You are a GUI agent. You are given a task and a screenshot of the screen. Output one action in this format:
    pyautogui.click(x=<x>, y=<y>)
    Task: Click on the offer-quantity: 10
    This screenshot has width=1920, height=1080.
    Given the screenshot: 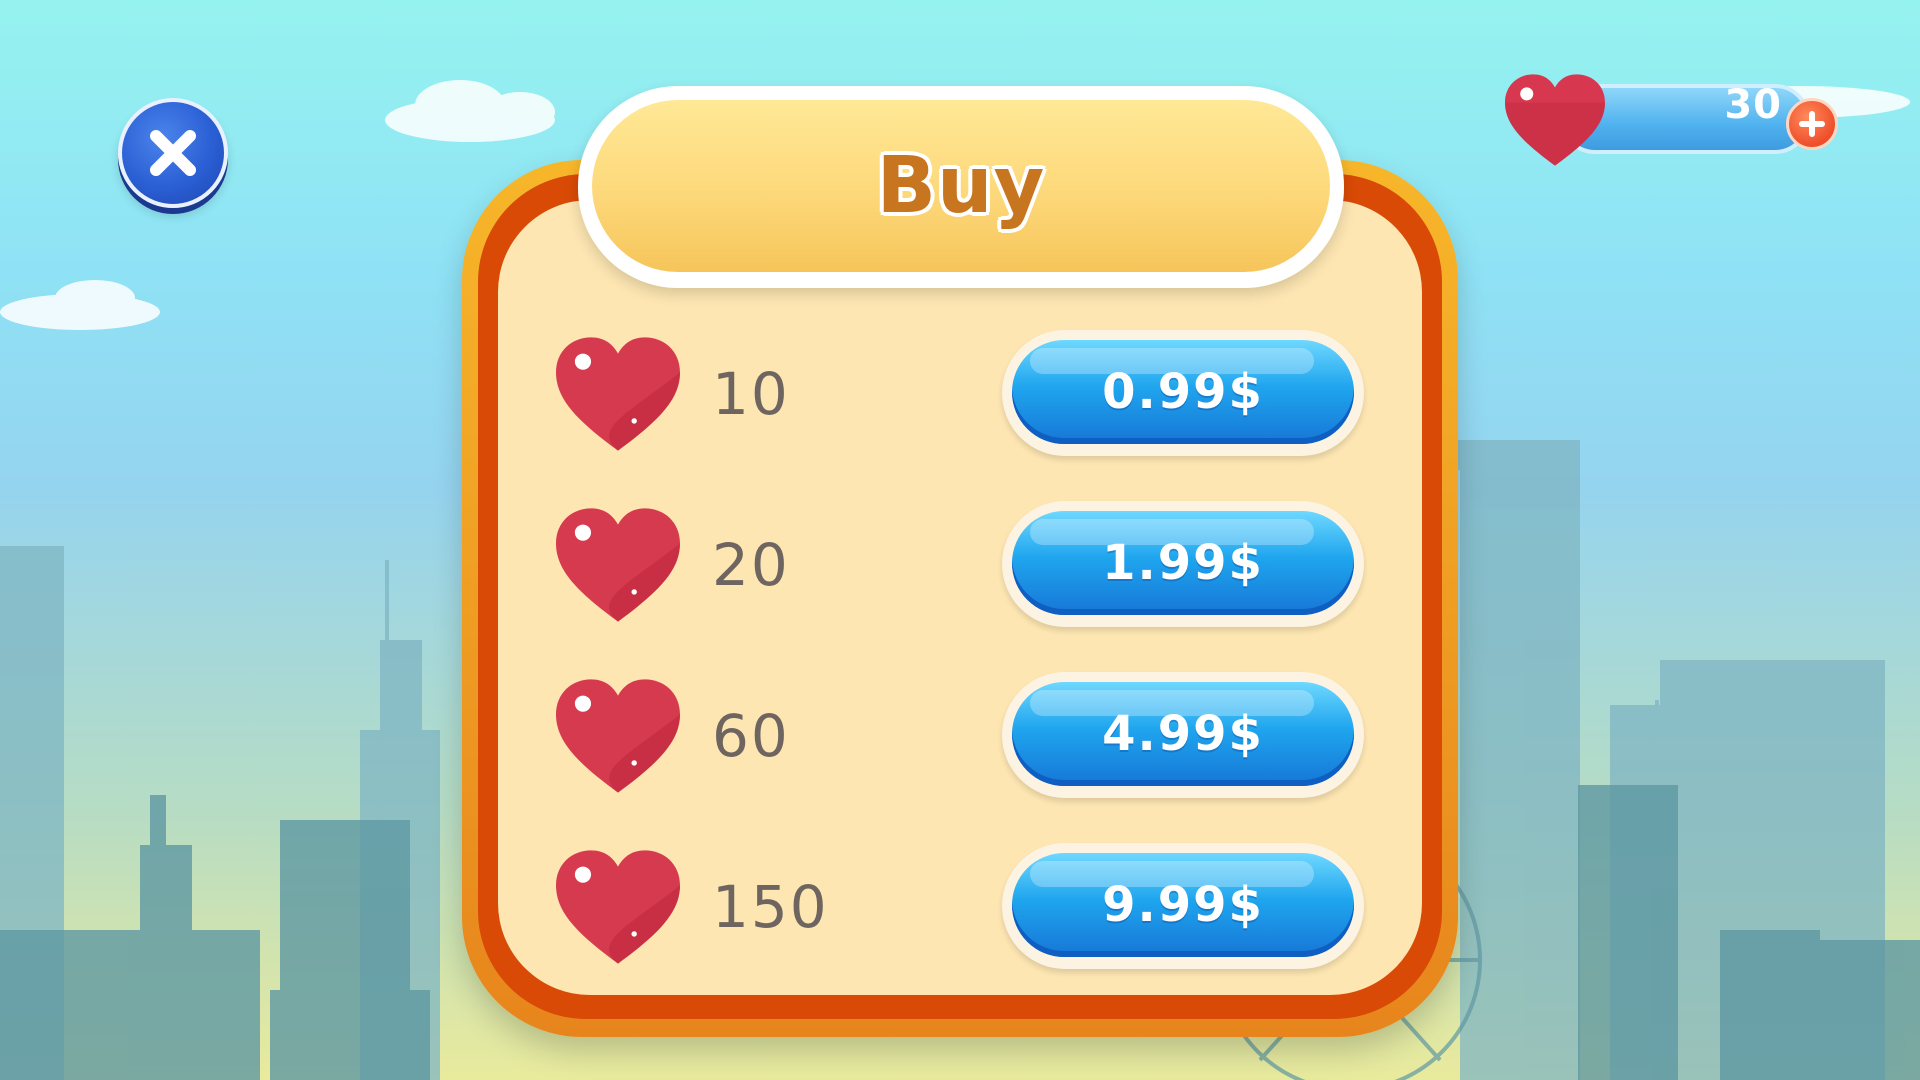 What is the action you would take?
    pyautogui.click(x=751, y=394)
    